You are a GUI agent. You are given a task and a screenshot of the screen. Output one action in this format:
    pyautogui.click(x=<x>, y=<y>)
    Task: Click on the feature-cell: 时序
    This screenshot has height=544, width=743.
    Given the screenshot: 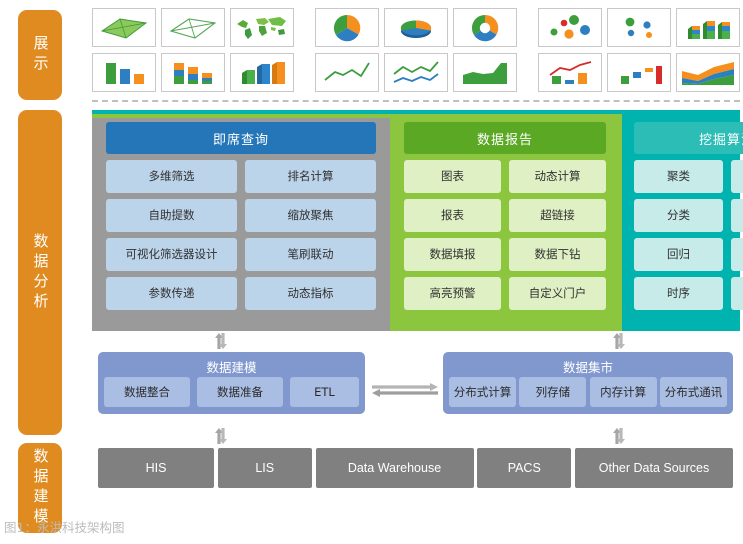 What is the action you would take?
    pyautogui.click(x=678, y=293)
    